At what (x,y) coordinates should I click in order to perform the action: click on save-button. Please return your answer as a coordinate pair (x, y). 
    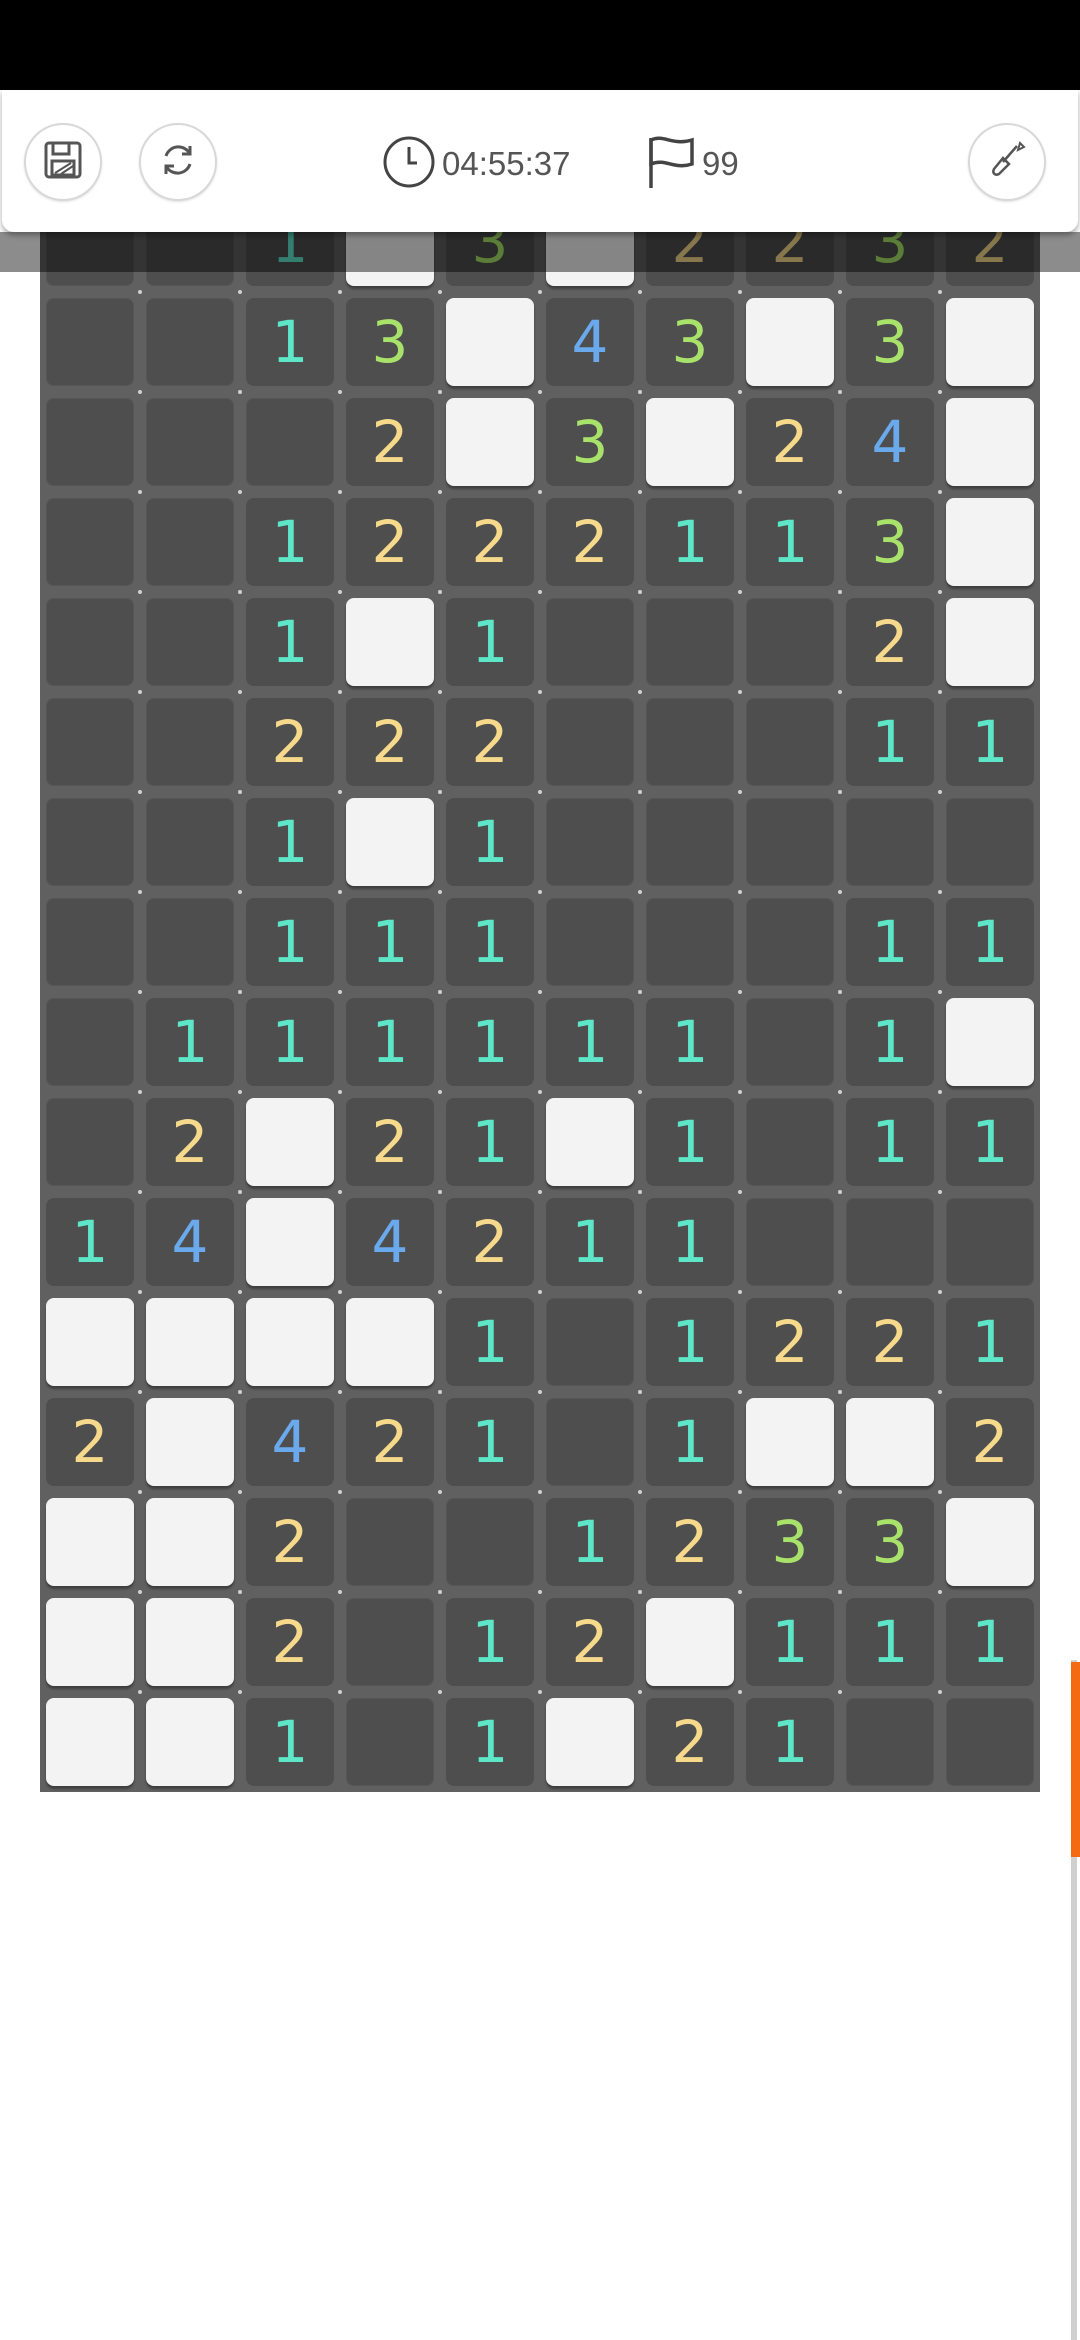
    Looking at the image, I should click on (63, 162).